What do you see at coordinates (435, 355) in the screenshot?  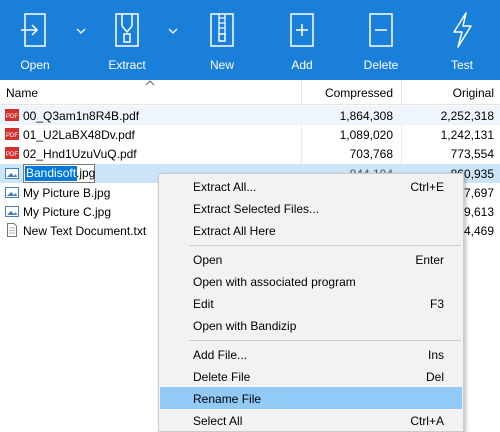 I see `menu-item-shortcut: Ins` at bounding box center [435, 355].